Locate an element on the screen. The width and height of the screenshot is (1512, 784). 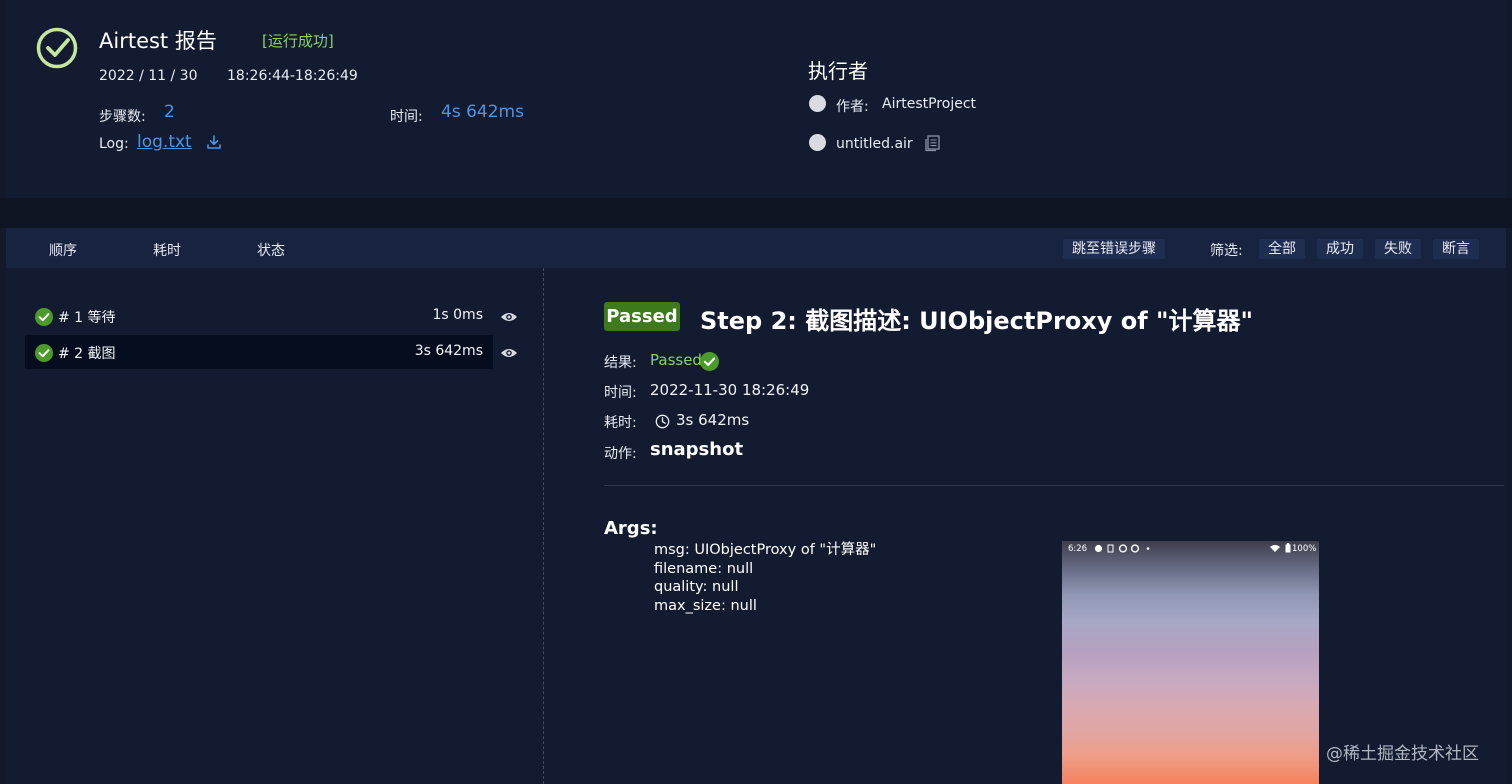
battery-icon is located at coordinates (1288, 548).